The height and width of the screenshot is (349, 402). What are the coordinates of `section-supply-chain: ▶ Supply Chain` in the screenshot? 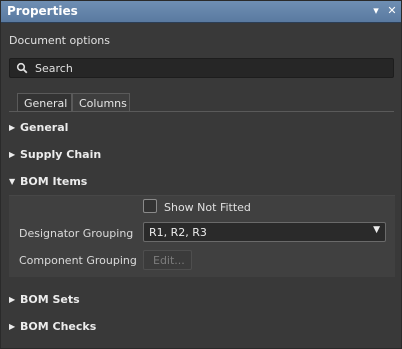 It's located at (55, 154).